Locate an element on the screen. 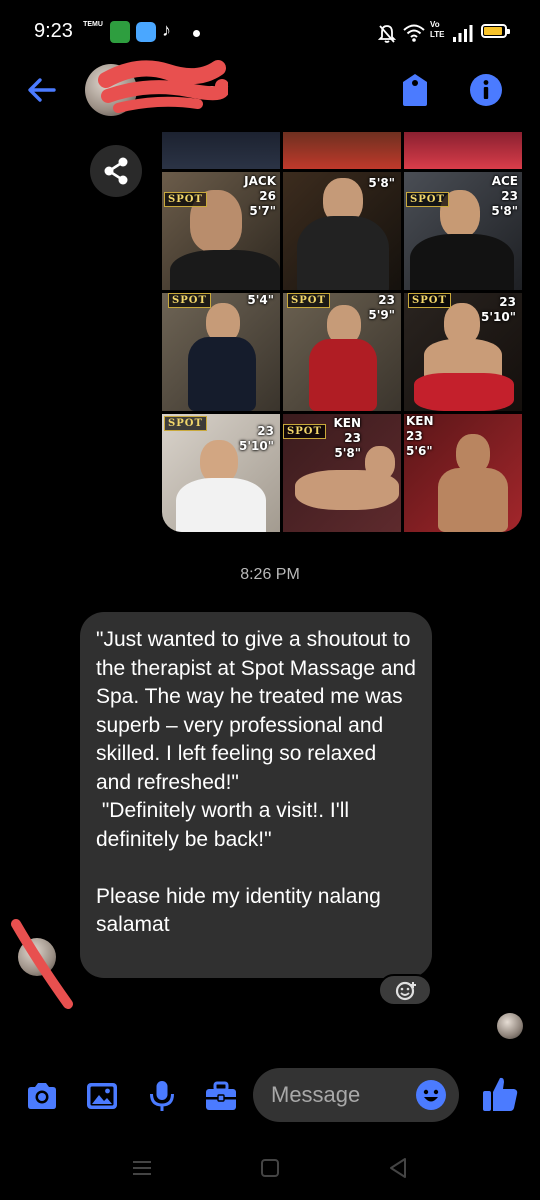 Image resolution: width=540 pixels, height=1200 pixels. message-input-container is located at coordinates (356, 1095).